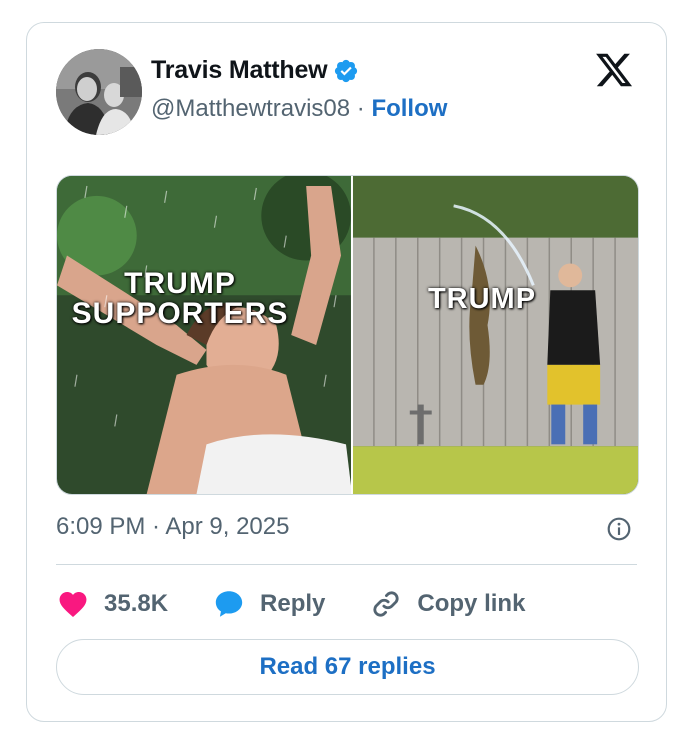 The image size is (698, 744). What do you see at coordinates (386, 604) in the screenshot?
I see `link-icon` at bounding box center [386, 604].